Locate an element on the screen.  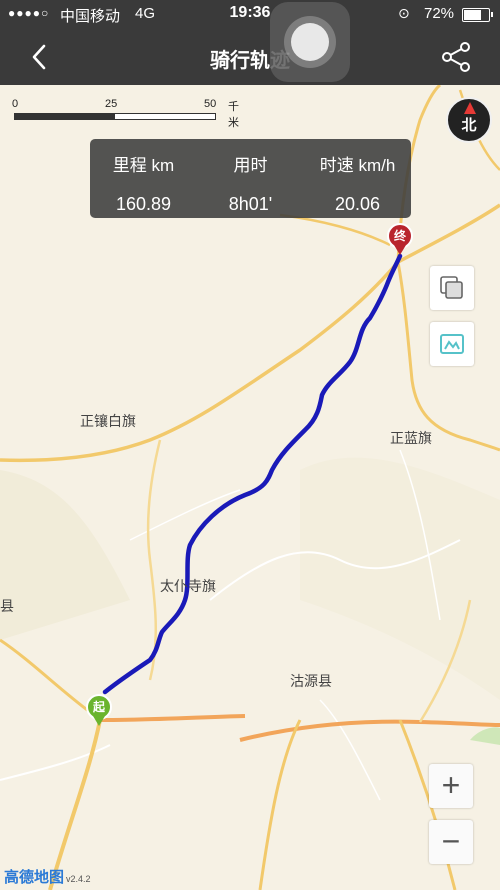
battery-icon is located at coordinates (477, 15).